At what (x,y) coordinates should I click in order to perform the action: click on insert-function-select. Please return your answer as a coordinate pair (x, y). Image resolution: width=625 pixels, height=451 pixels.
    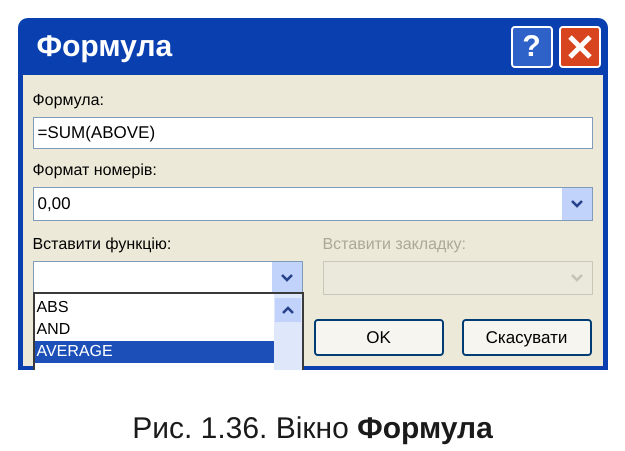
    Looking at the image, I should click on (167, 278).